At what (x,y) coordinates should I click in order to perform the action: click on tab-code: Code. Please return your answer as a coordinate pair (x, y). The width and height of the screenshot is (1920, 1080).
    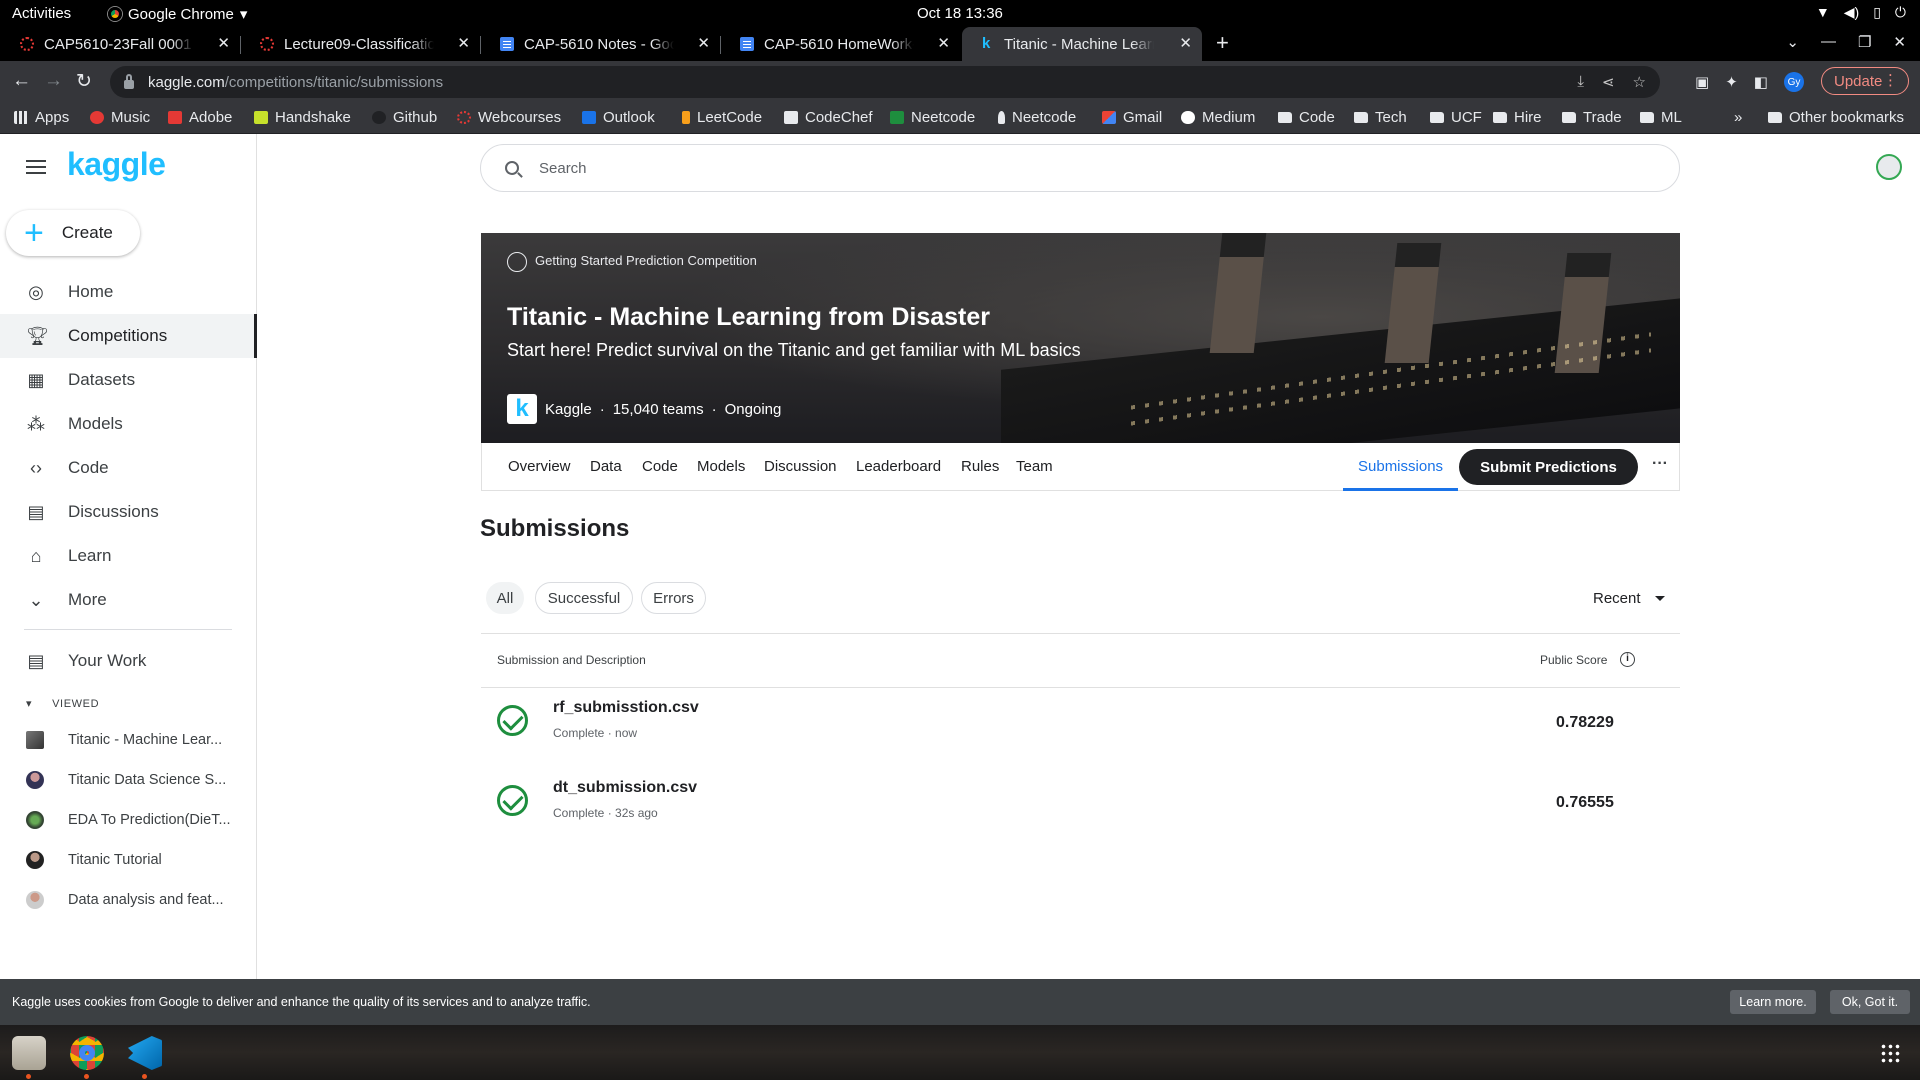
    Looking at the image, I should click on (660, 466).